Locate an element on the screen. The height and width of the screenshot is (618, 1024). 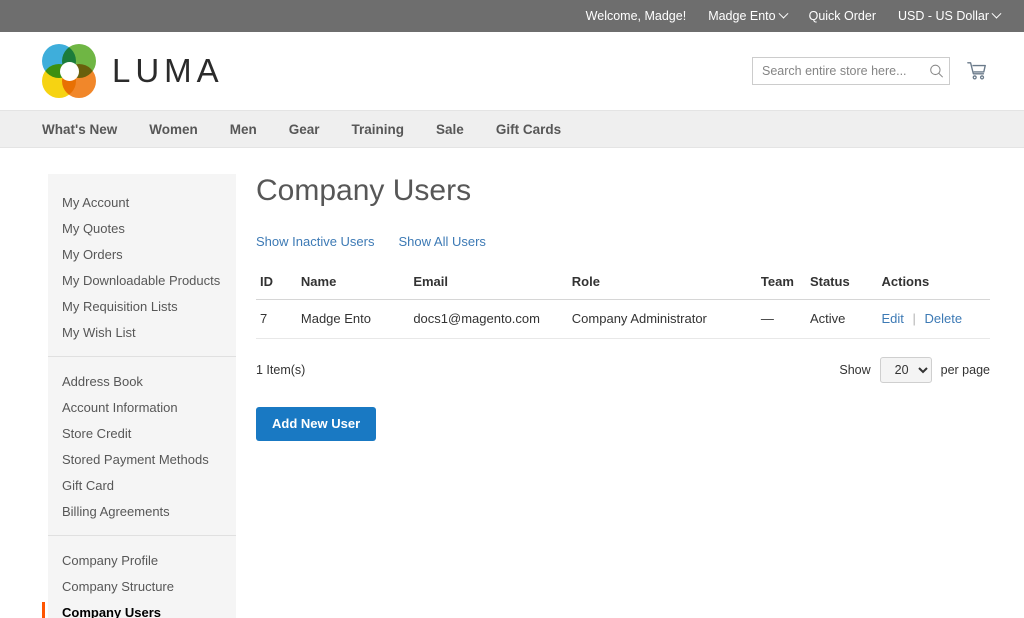
sidebar-item-address-book: Address Book is located at coordinates (142, 382).